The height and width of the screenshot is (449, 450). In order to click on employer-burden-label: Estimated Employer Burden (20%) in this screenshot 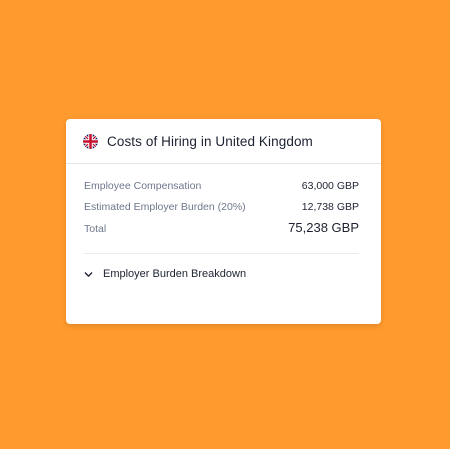, I will do `click(165, 207)`.